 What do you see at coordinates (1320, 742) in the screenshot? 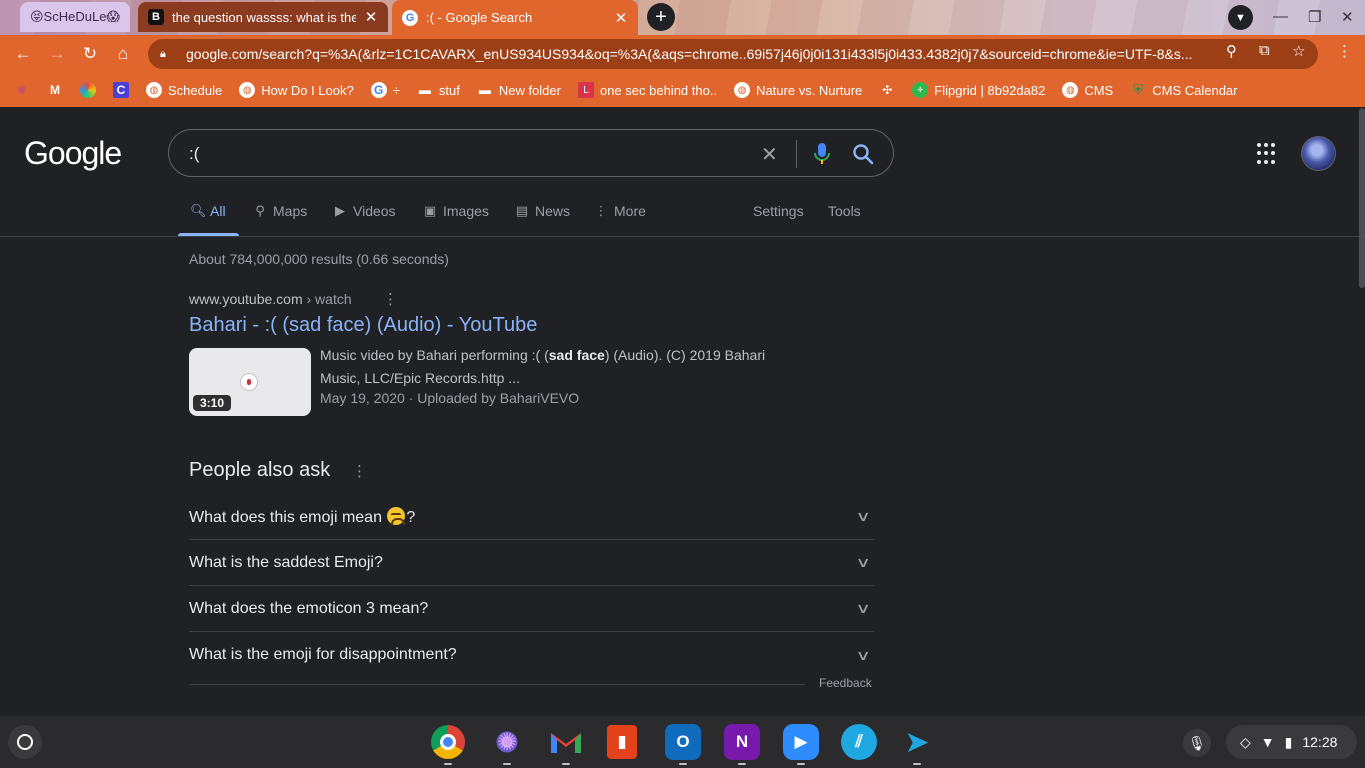
I see `clock: 12:28` at bounding box center [1320, 742].